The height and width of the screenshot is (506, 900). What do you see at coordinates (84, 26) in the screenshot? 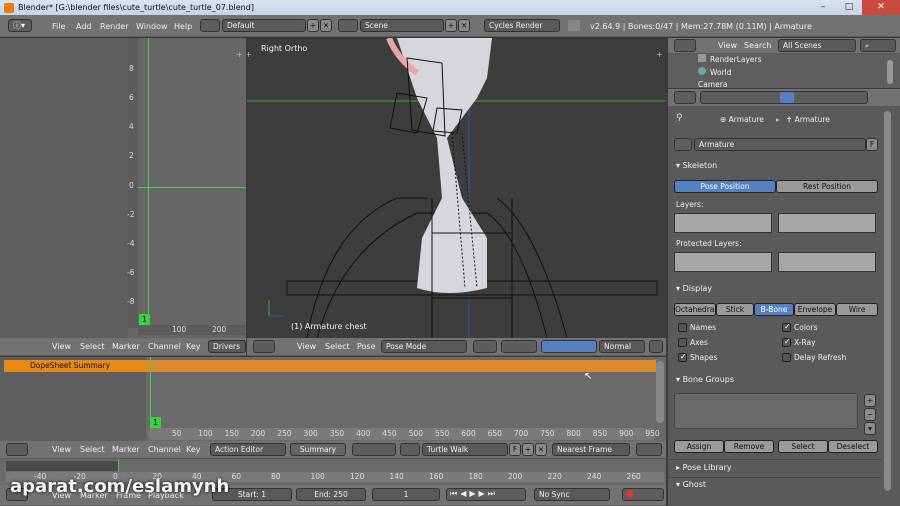
I see `menu-add: Add` at bounding box center [84, 26].